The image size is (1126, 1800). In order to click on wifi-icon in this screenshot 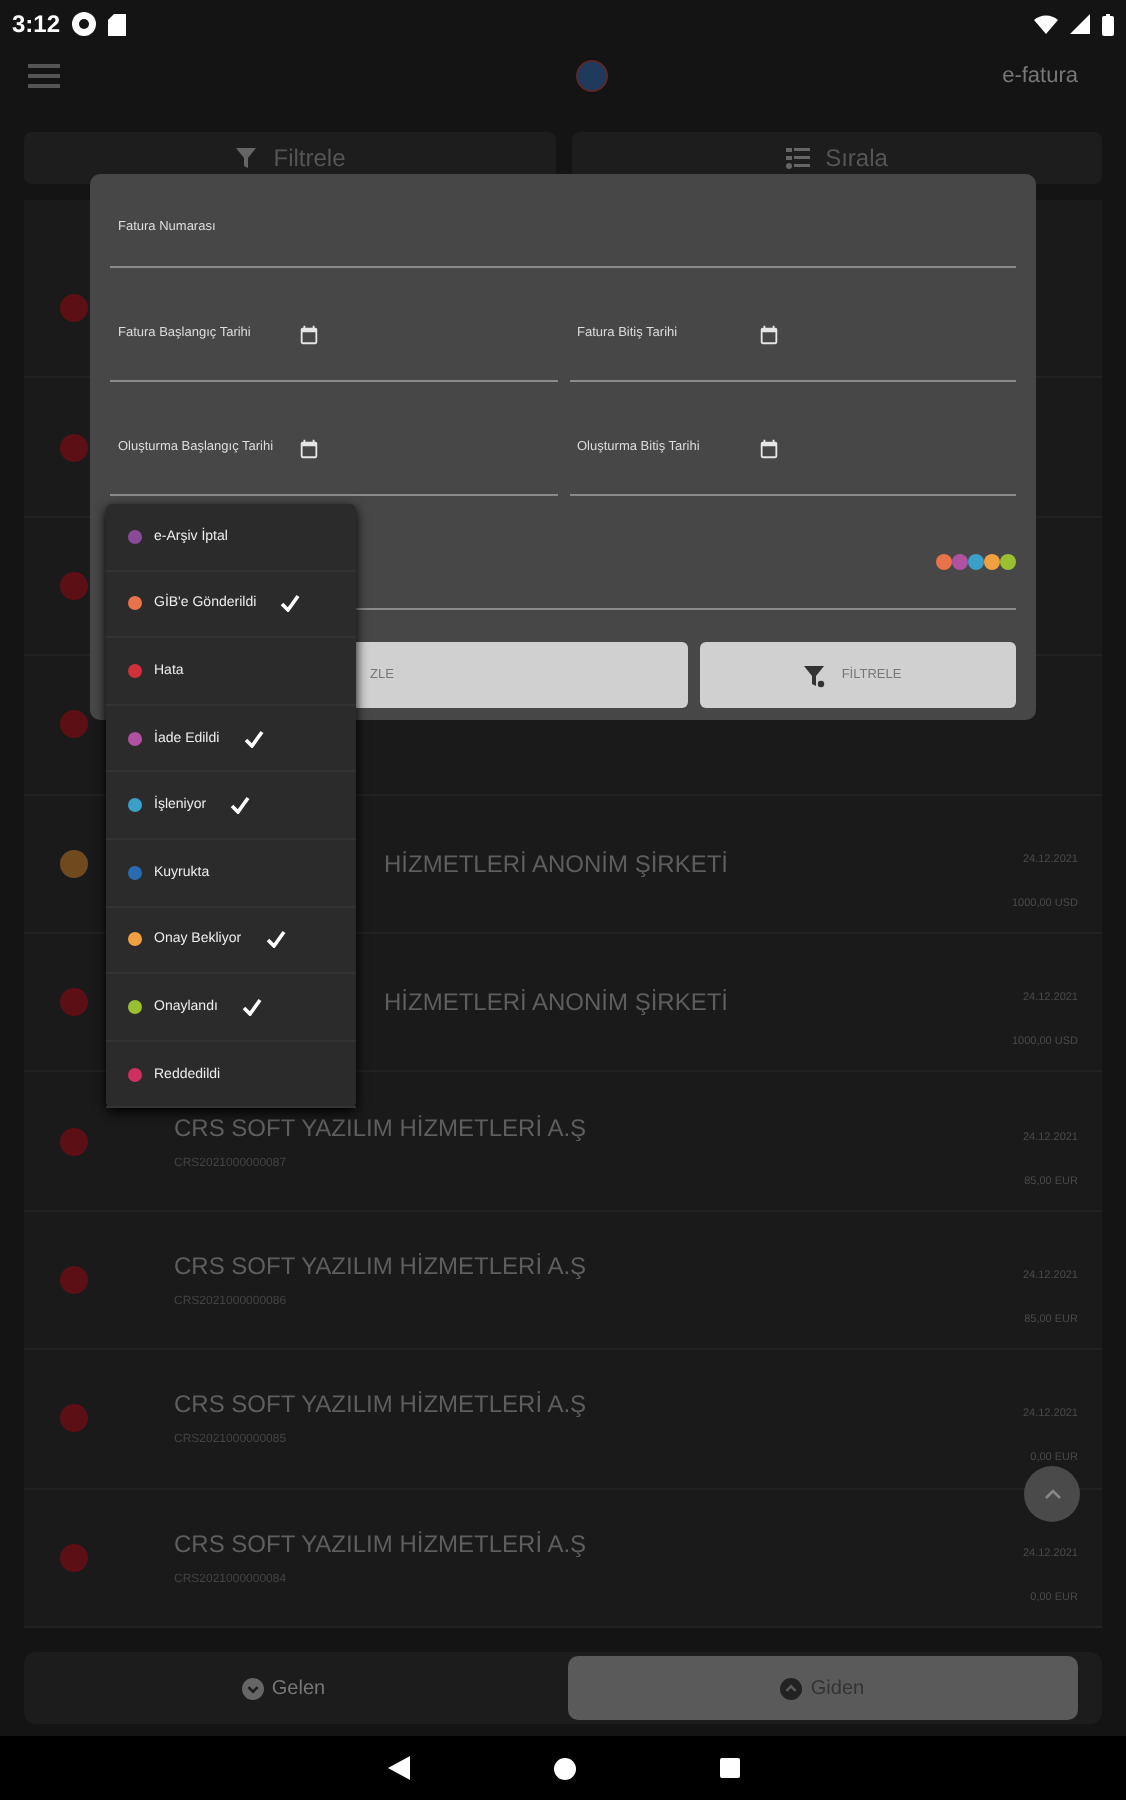, I will do `click(1046, 24)`.